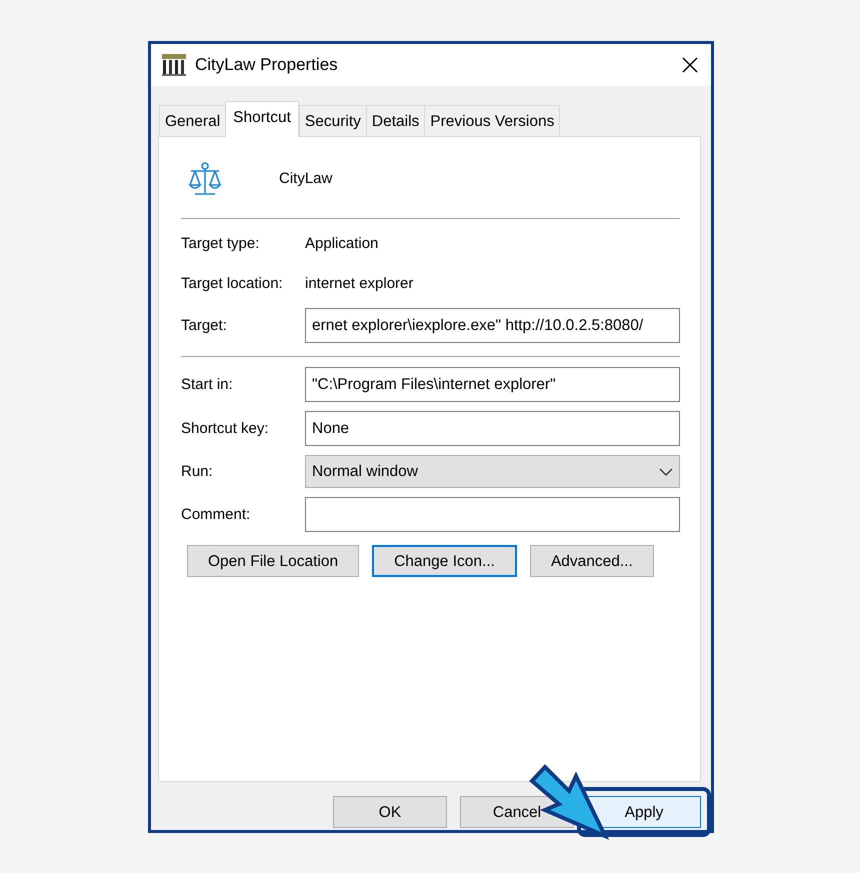 The image size is (860, 873). Describe the element at coordinates (220, 244) in the screenshot. I see `field-label: Target type:` at that location.